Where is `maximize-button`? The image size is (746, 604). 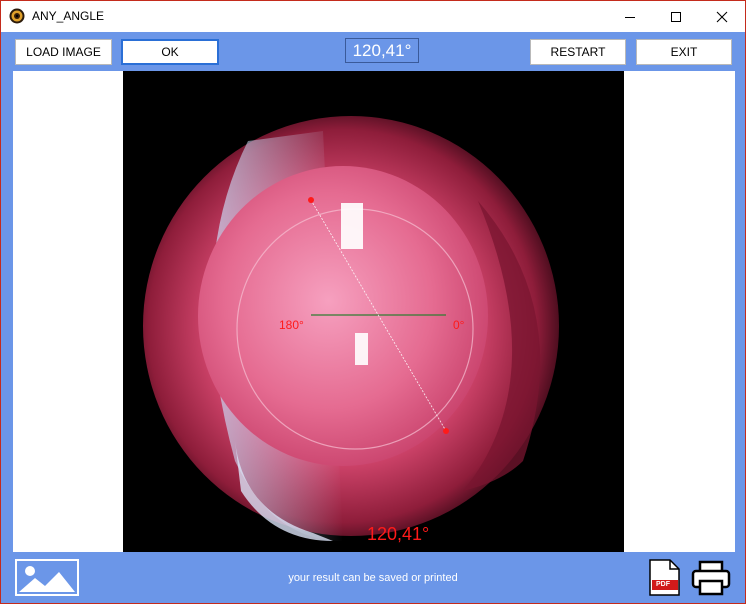 maximize-button is located at coordinates (676, 16).